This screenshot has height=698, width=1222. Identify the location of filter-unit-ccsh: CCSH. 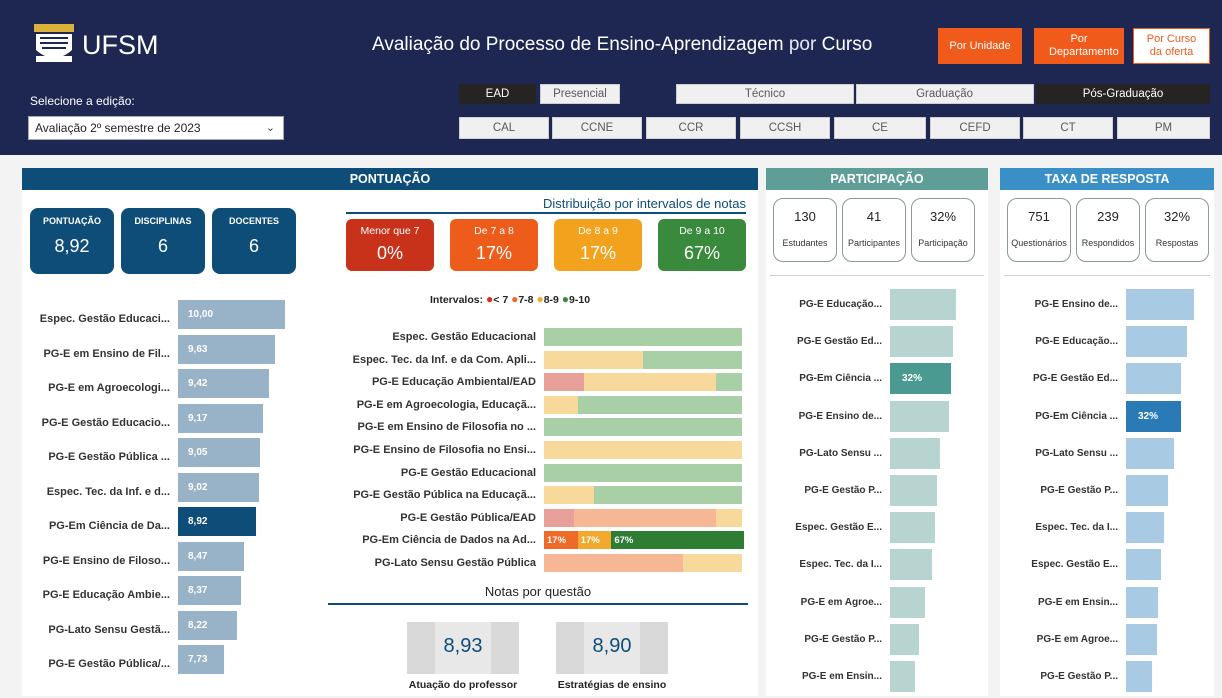
(785, 128).